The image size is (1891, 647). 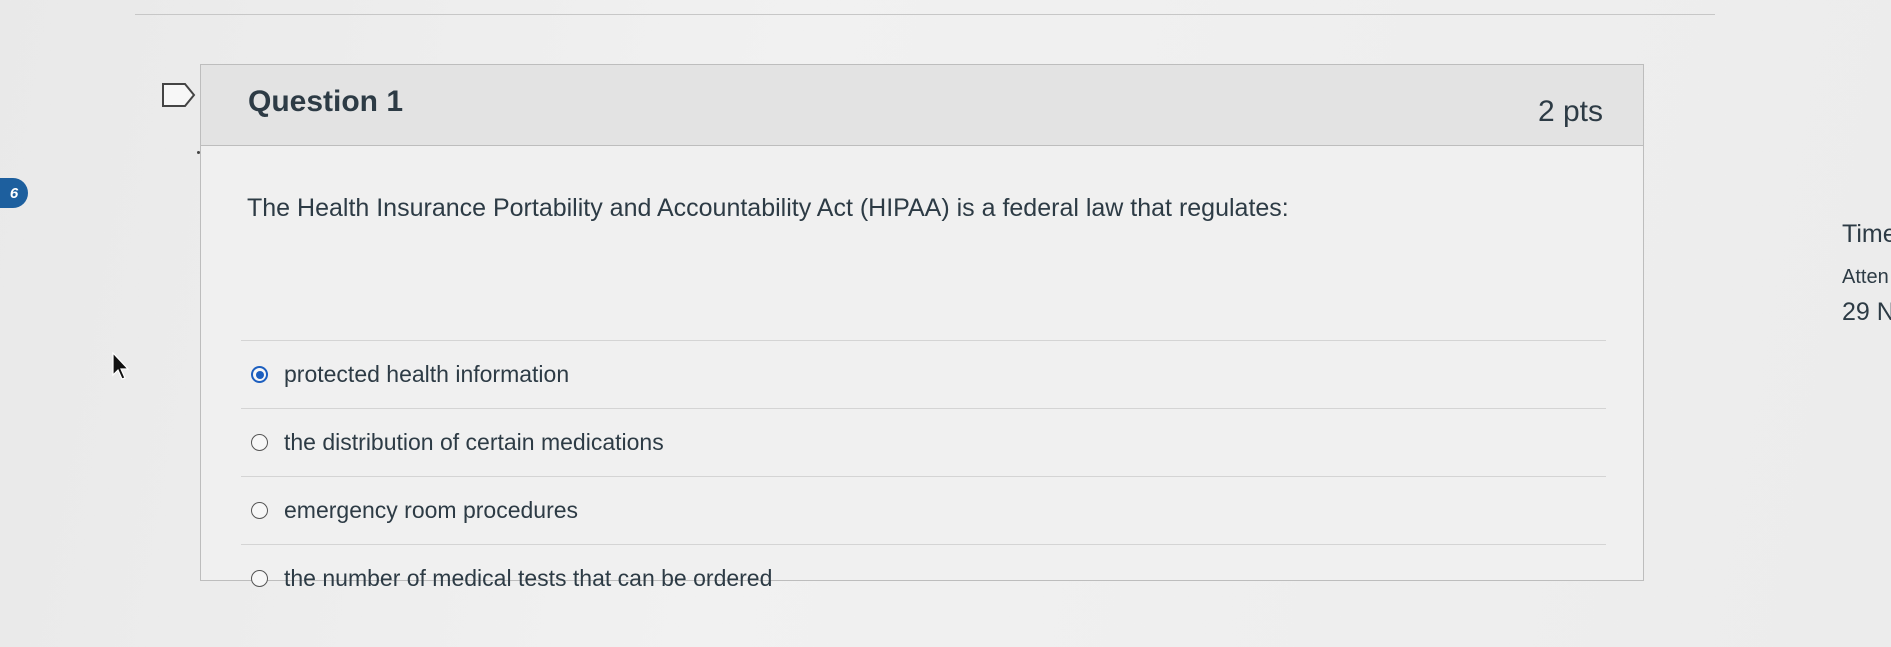 What do you see at coordinates (426, 374) in the screenshot?
I see `answer-label: protected health information` at bounding box center [426, 374].